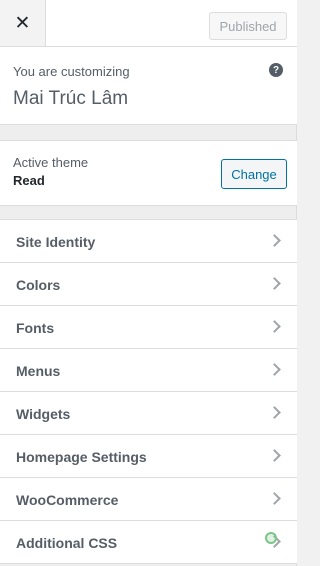 This screenshot has height=566, width=320. What do you see at coordinates (276, 70) in the screenshot?
I see `help-icon: ?` at bounding box center [276, 70].